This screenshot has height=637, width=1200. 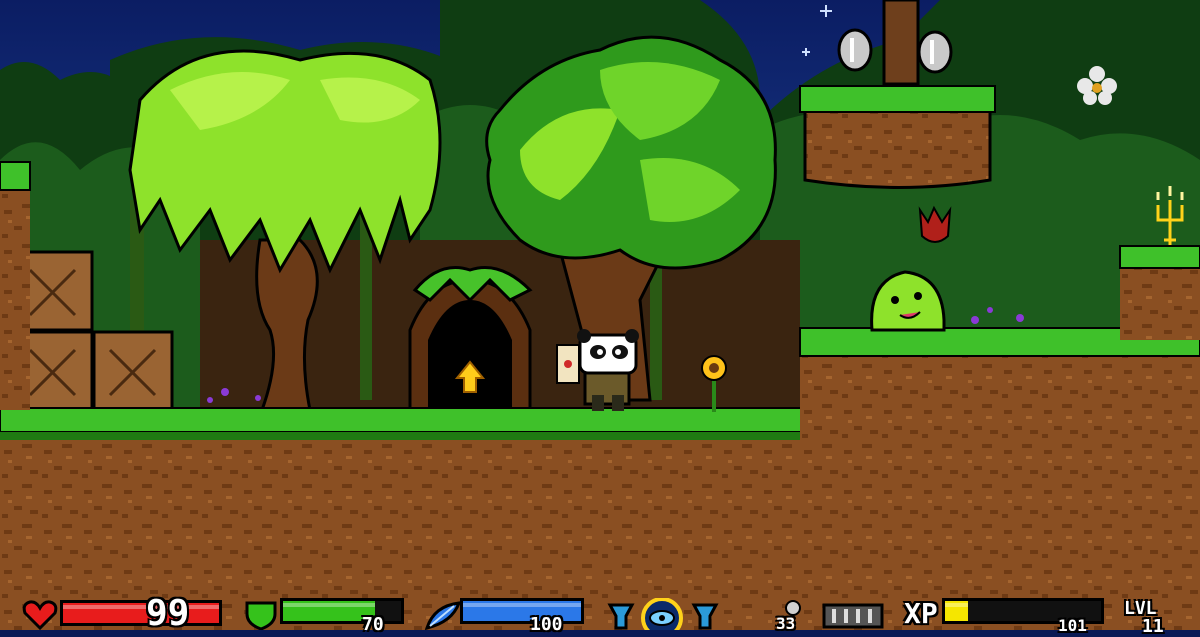 What do you see at coordinates (662, 614) in the screenshot?
I see `eye-icon` at bounding box center [662, 614].